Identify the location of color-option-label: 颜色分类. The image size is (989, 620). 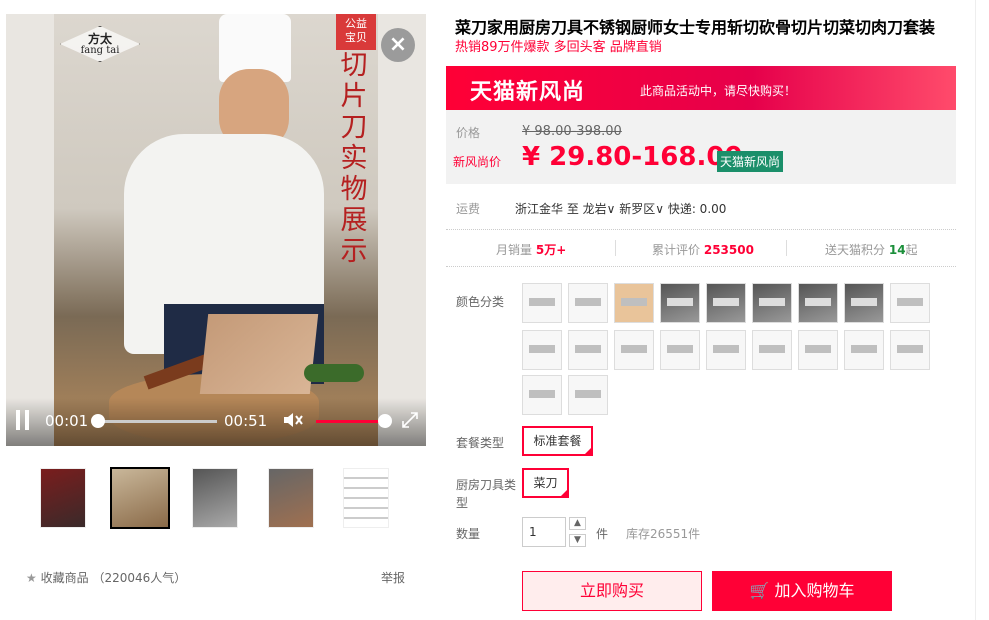
(480, 302).